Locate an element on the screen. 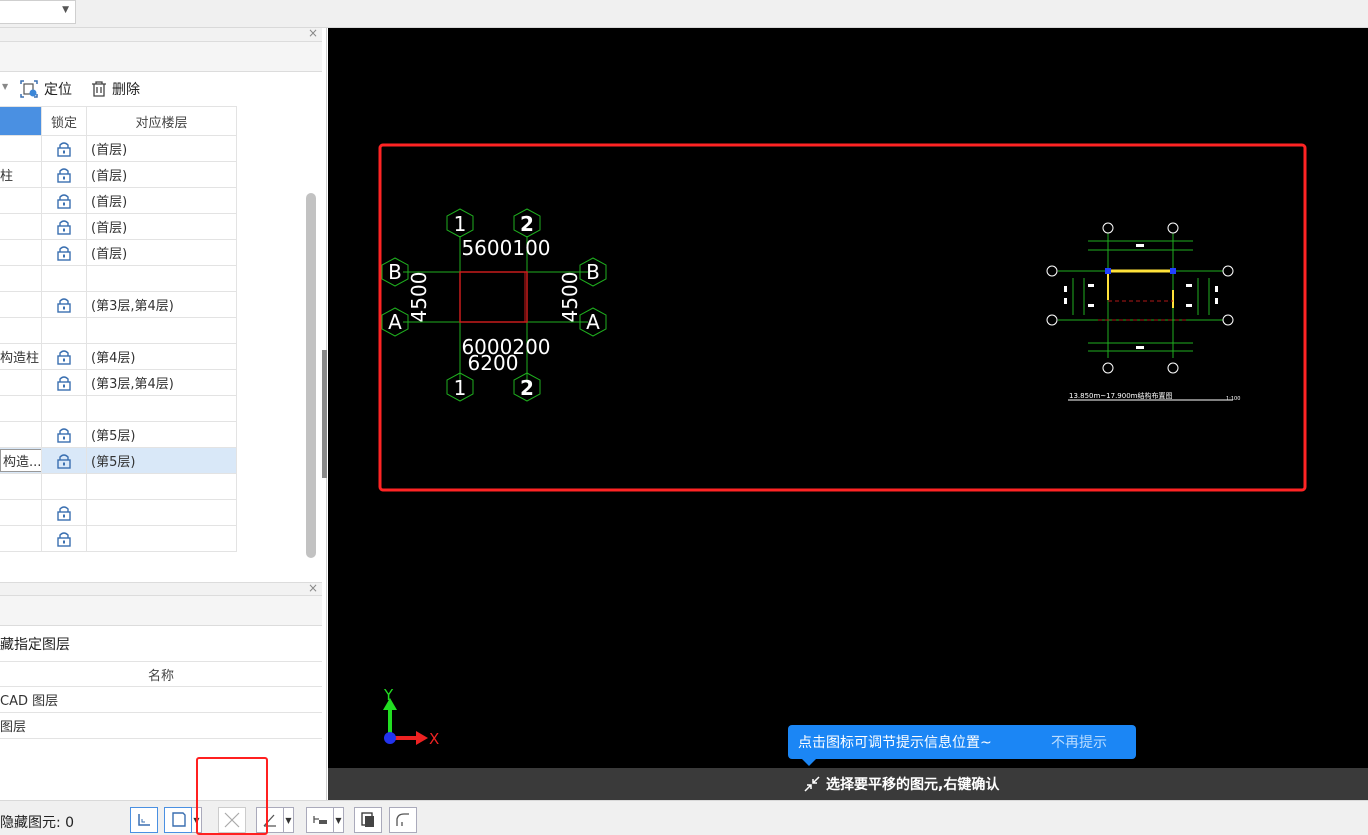 The height and width of the screenshot is (835, 1368). panel-splitter is located at coordinates (324, 414).